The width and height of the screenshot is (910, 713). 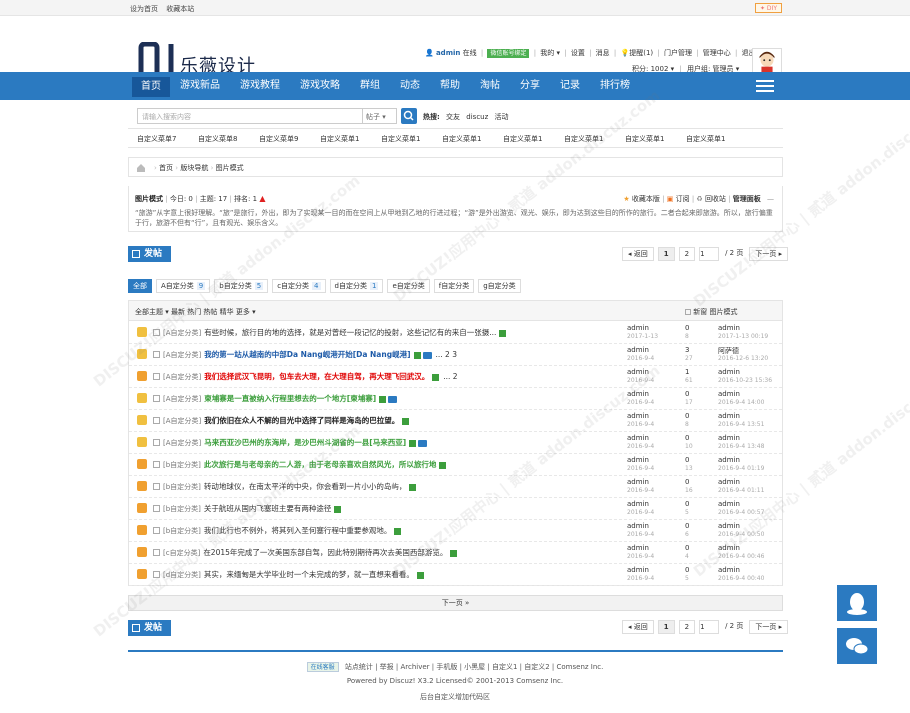 I want to click on reminders-link: 提醒(1), so click(x=641, y=53).